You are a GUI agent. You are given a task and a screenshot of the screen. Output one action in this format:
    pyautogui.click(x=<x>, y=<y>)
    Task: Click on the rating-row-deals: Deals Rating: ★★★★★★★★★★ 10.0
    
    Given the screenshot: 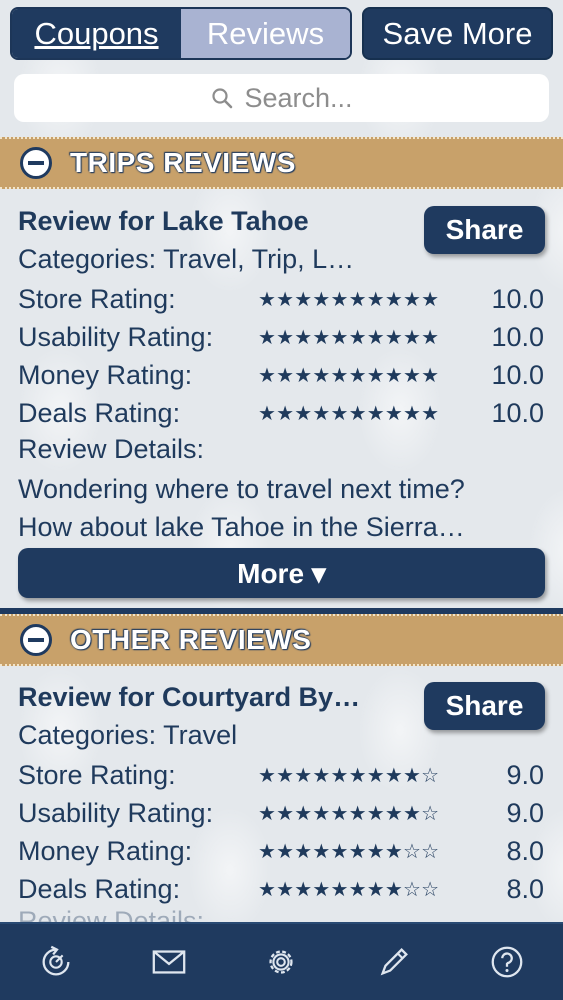 What is the action you would take?
    pyautogui.click(x=283, y=413)
    